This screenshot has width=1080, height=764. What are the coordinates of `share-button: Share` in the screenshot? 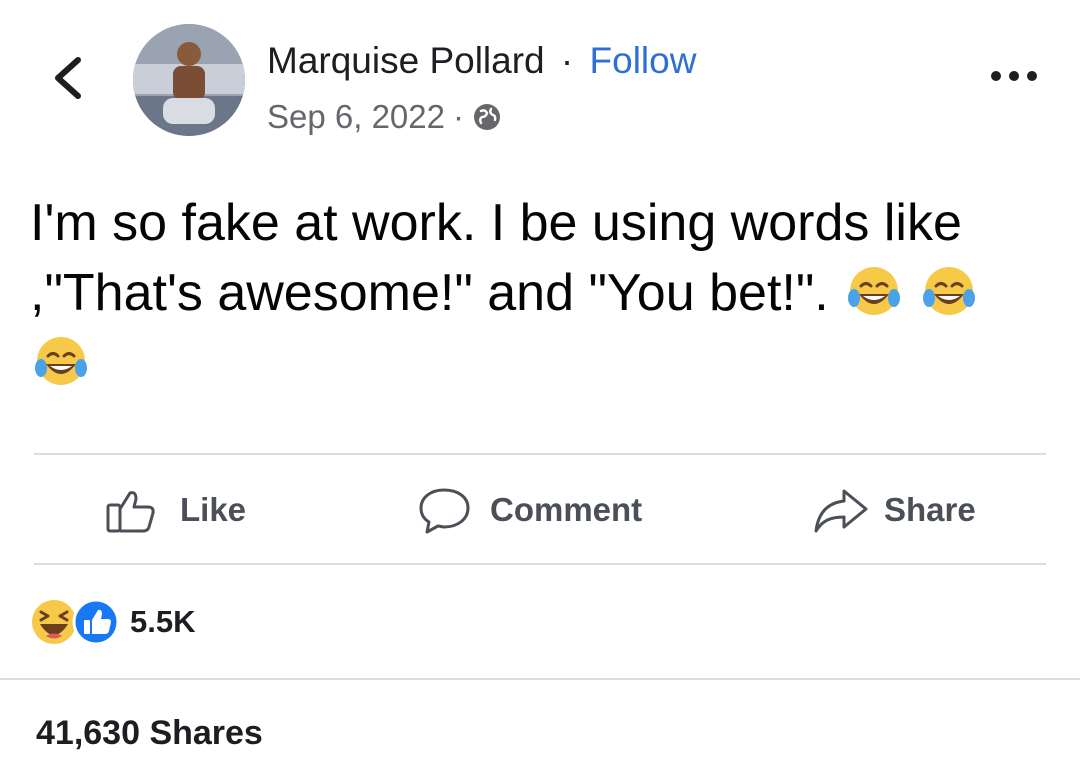 It's located at (894, 510).